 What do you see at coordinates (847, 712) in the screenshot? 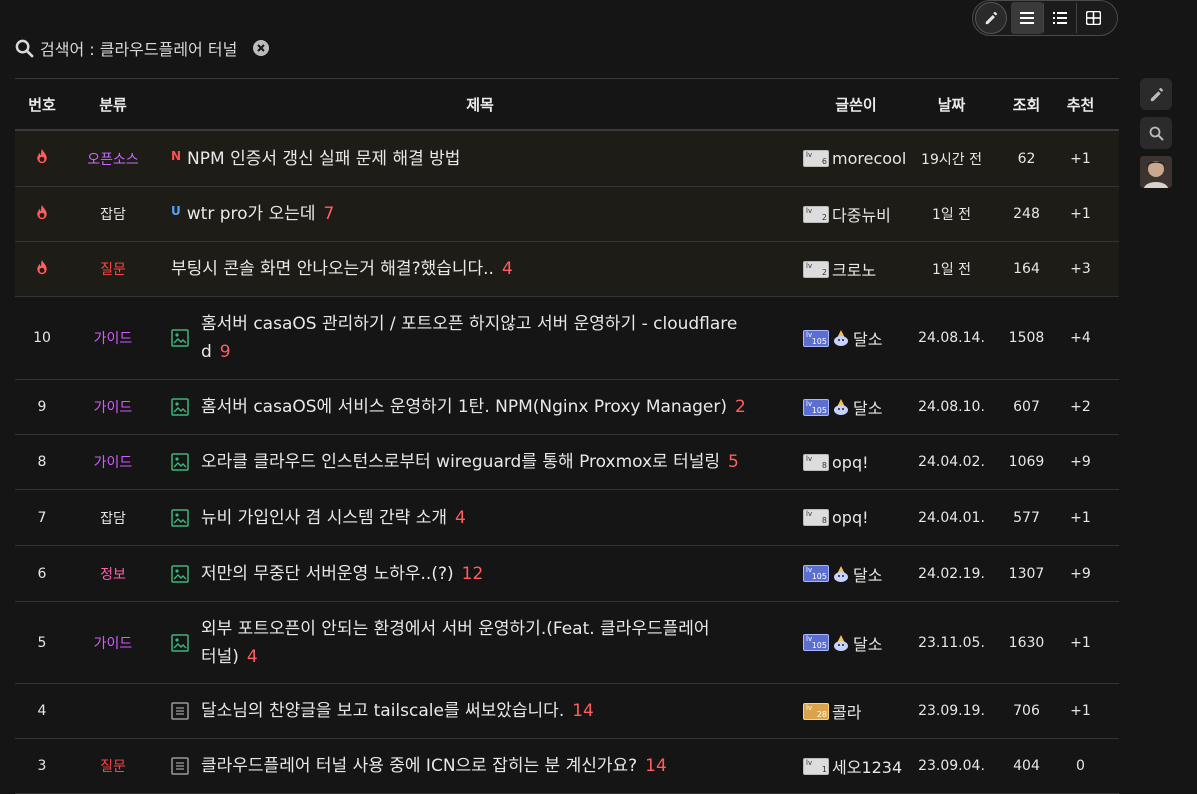
I see `author-name: 콜라` at bounding box center [847, 712].